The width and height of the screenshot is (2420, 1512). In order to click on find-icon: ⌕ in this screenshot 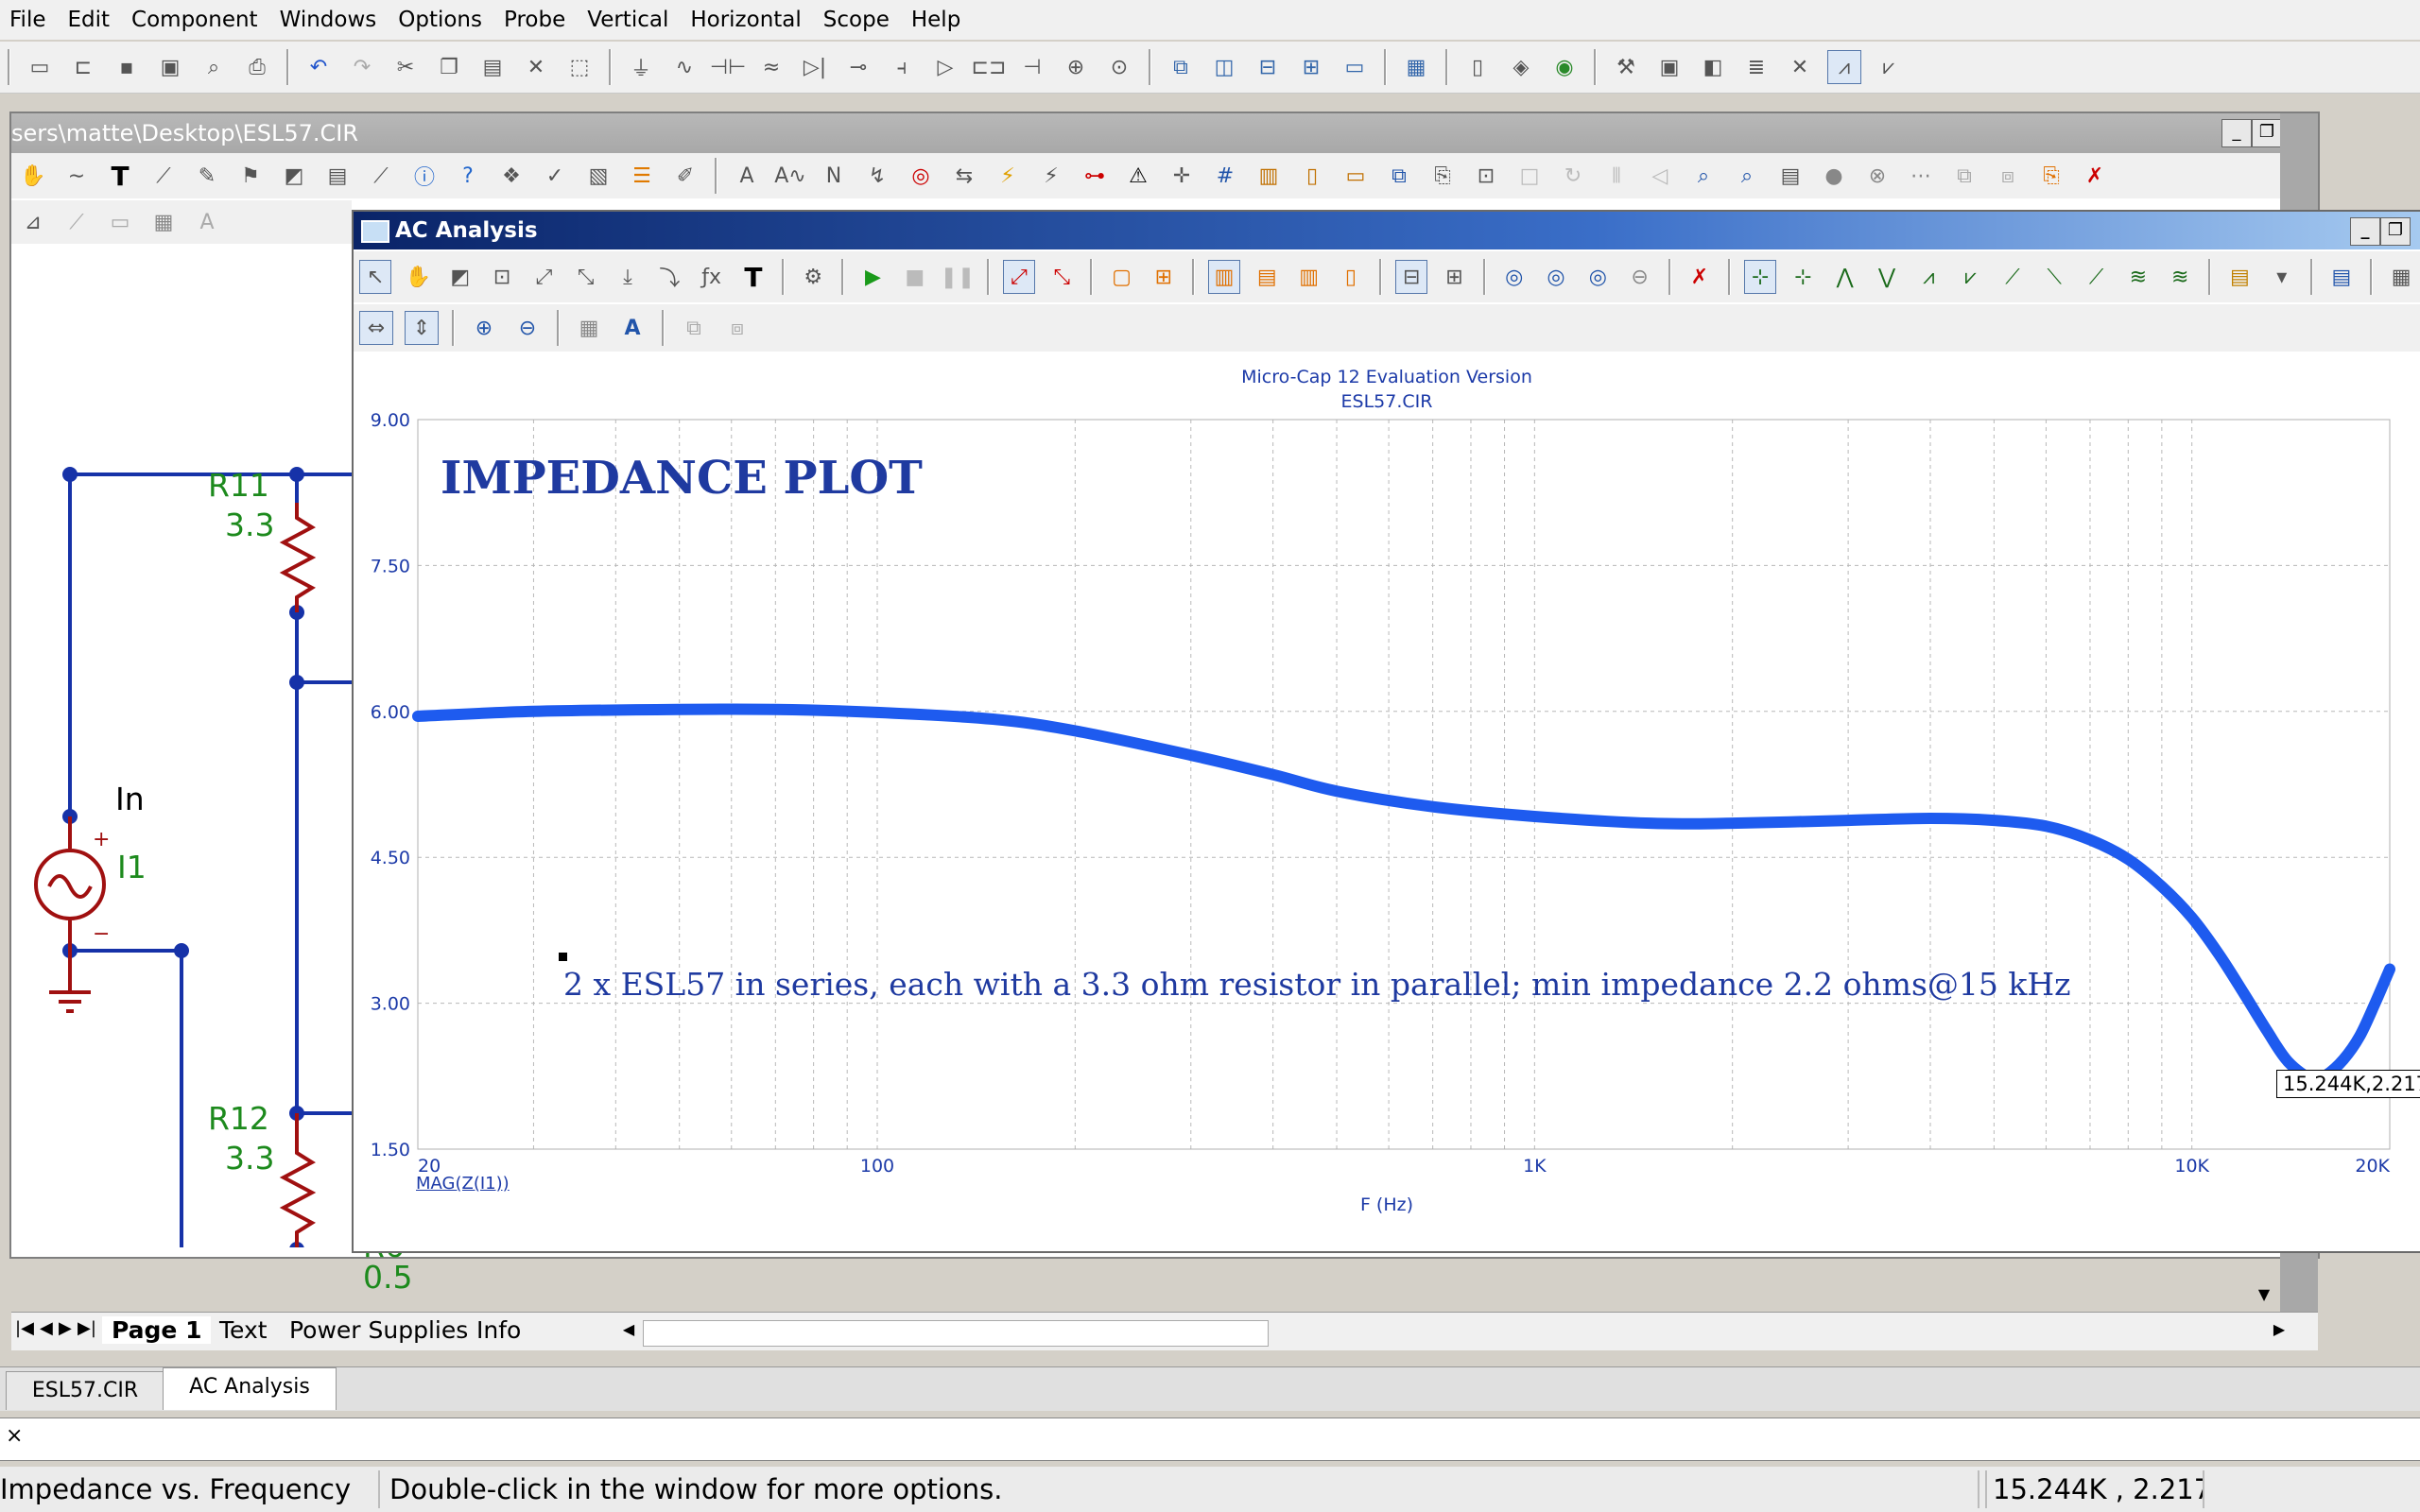, I will do `click(1703, 176)`.